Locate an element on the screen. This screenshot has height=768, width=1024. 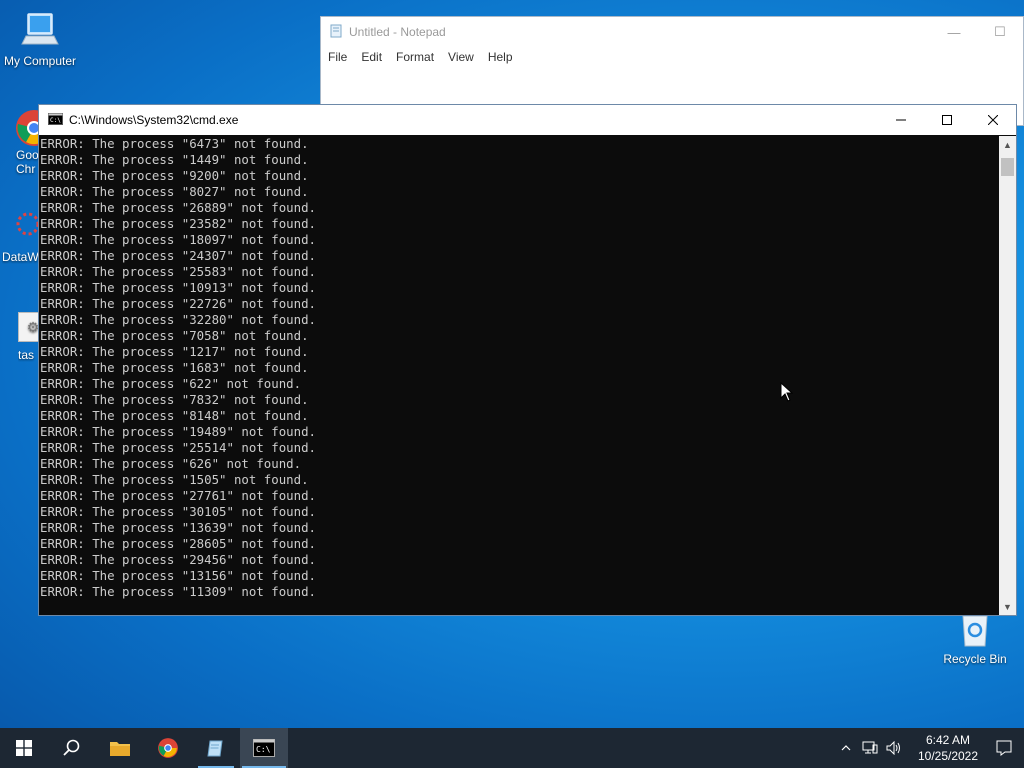
scroll-up-button: ▲ is located at coordinates (1007, 144).